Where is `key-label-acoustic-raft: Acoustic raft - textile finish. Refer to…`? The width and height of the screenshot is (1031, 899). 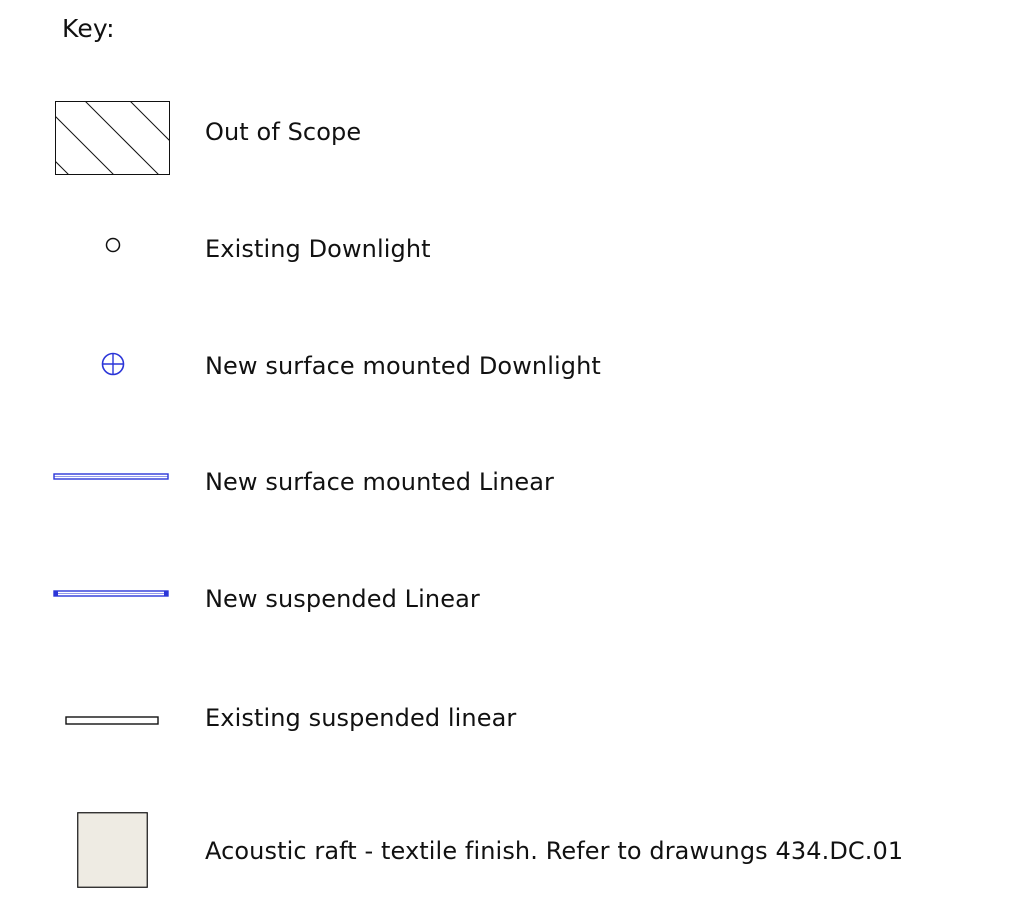 key-label-acoustic-raft: Acoustic raft - textile finish. Refer to… is located at coordinates (554, 851).